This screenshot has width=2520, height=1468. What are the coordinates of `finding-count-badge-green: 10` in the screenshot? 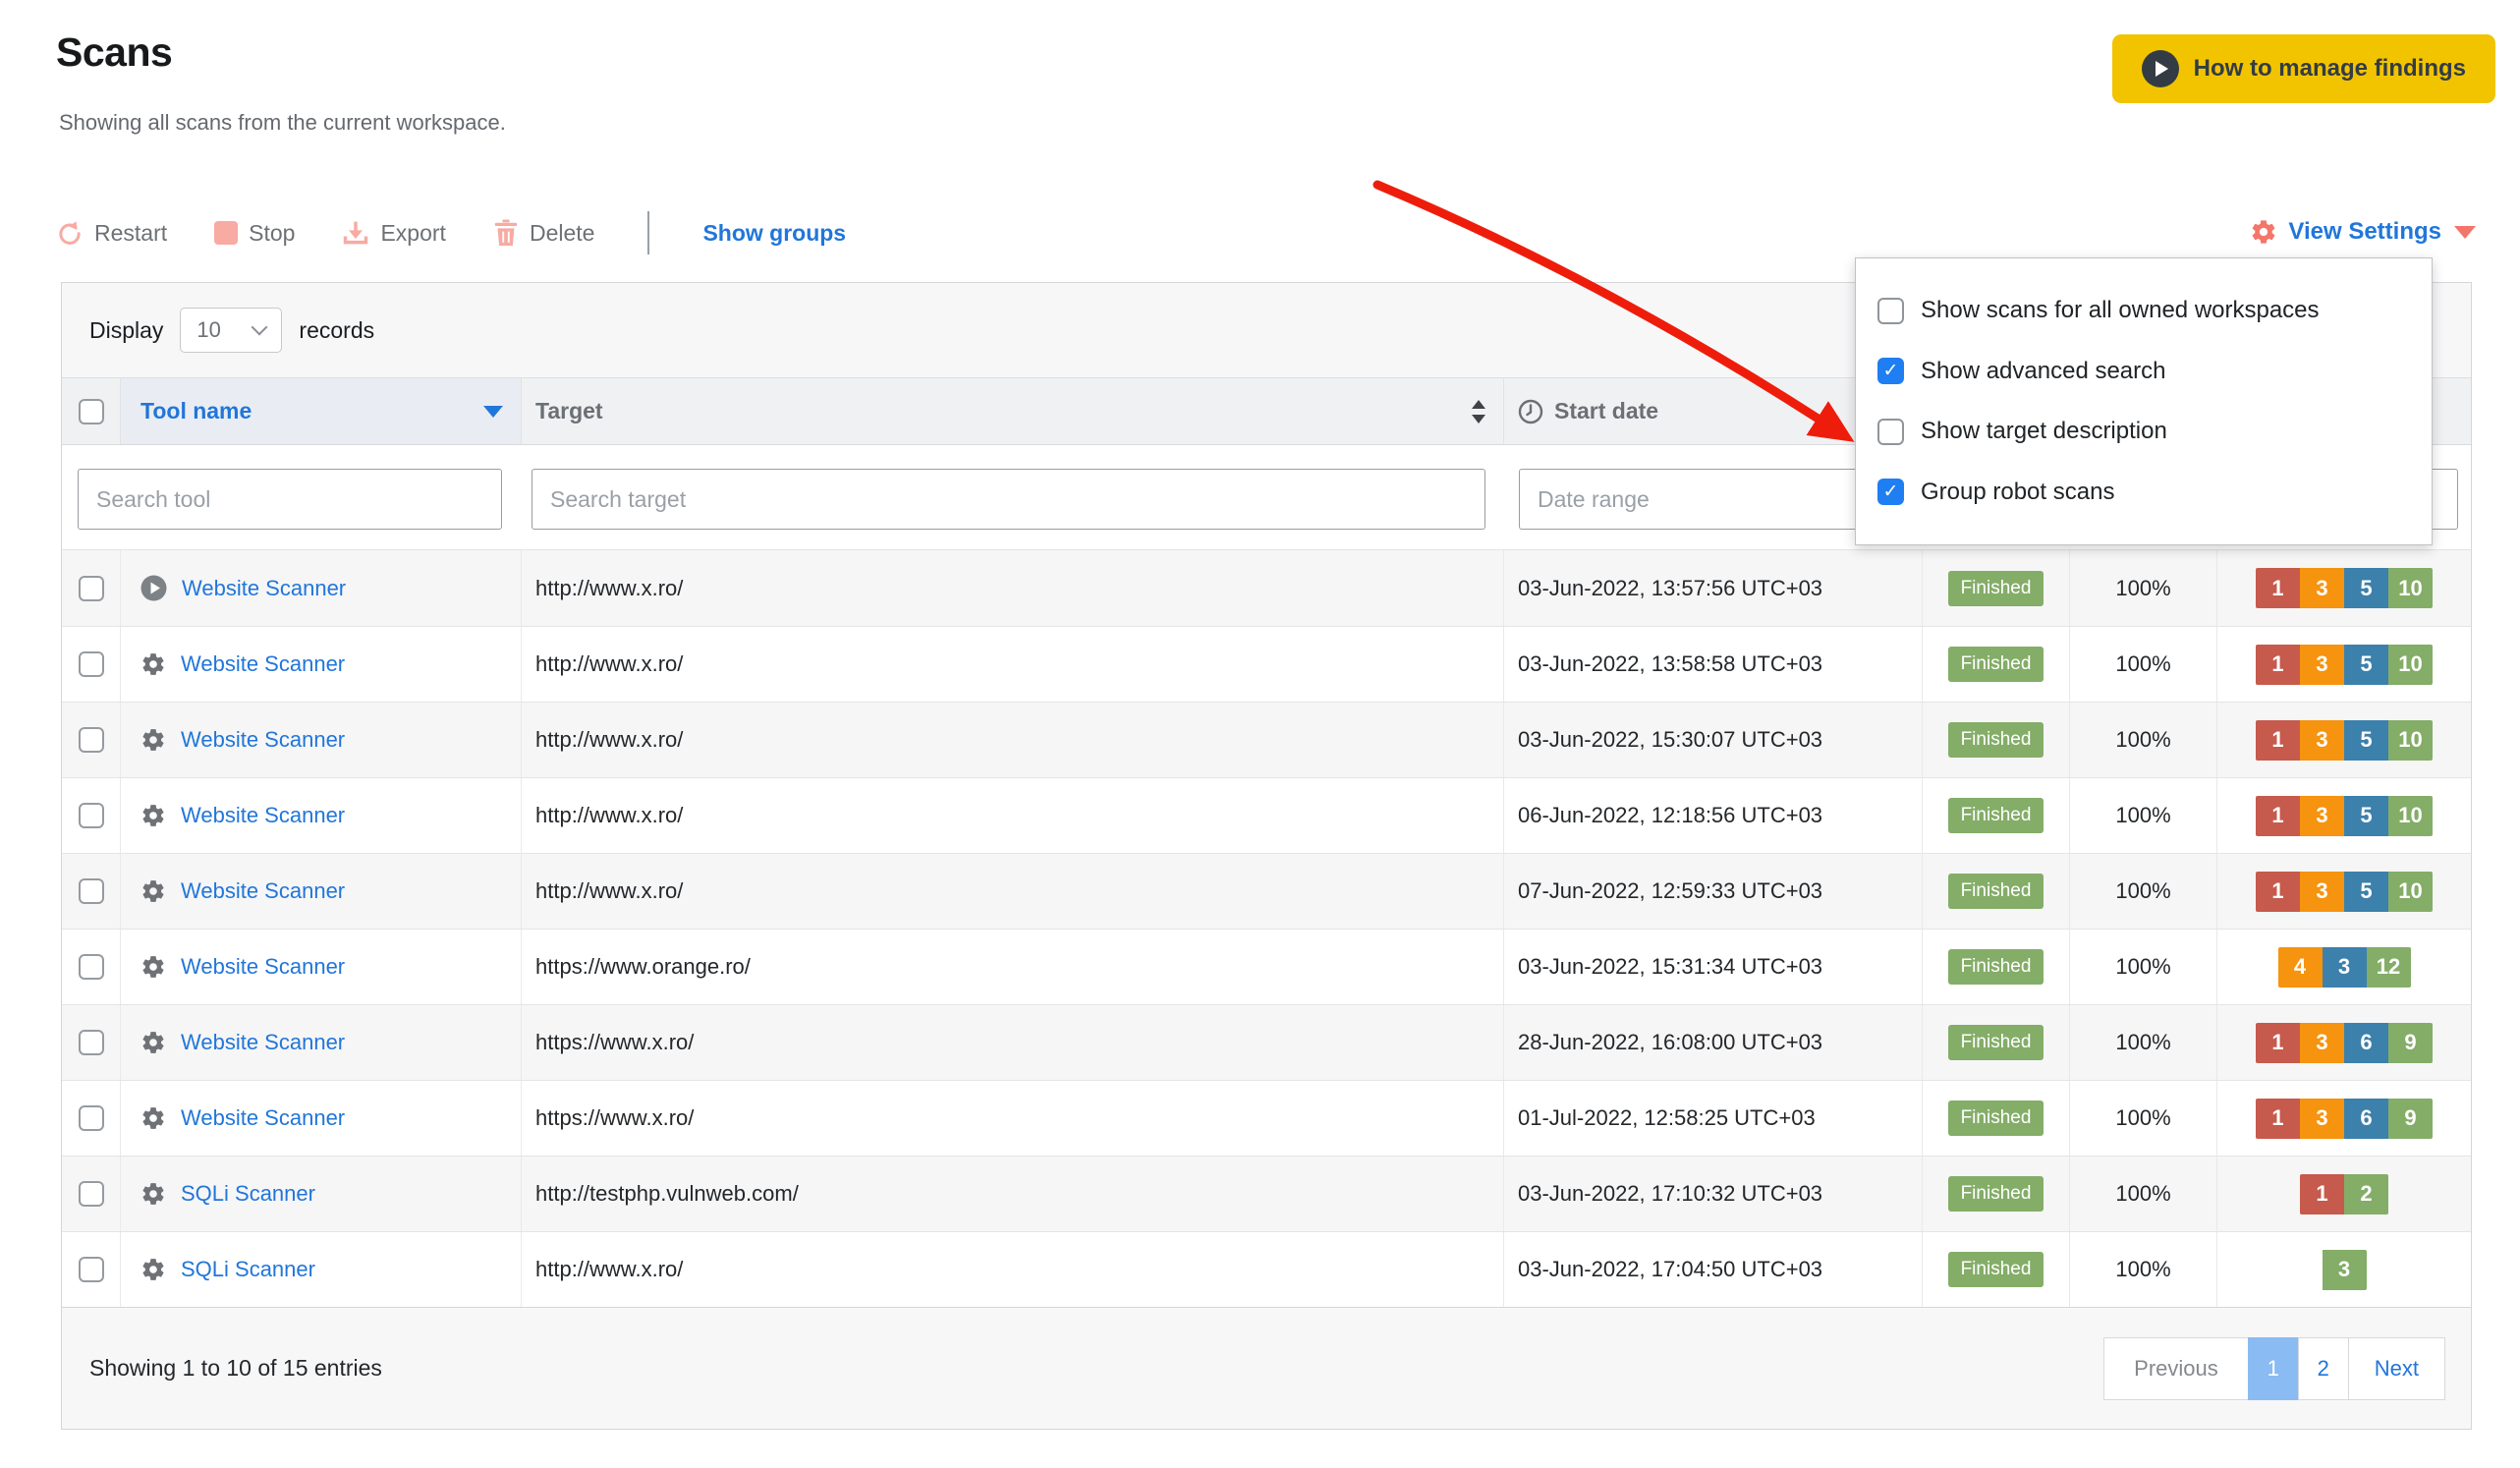 It's located at (2410, 740).